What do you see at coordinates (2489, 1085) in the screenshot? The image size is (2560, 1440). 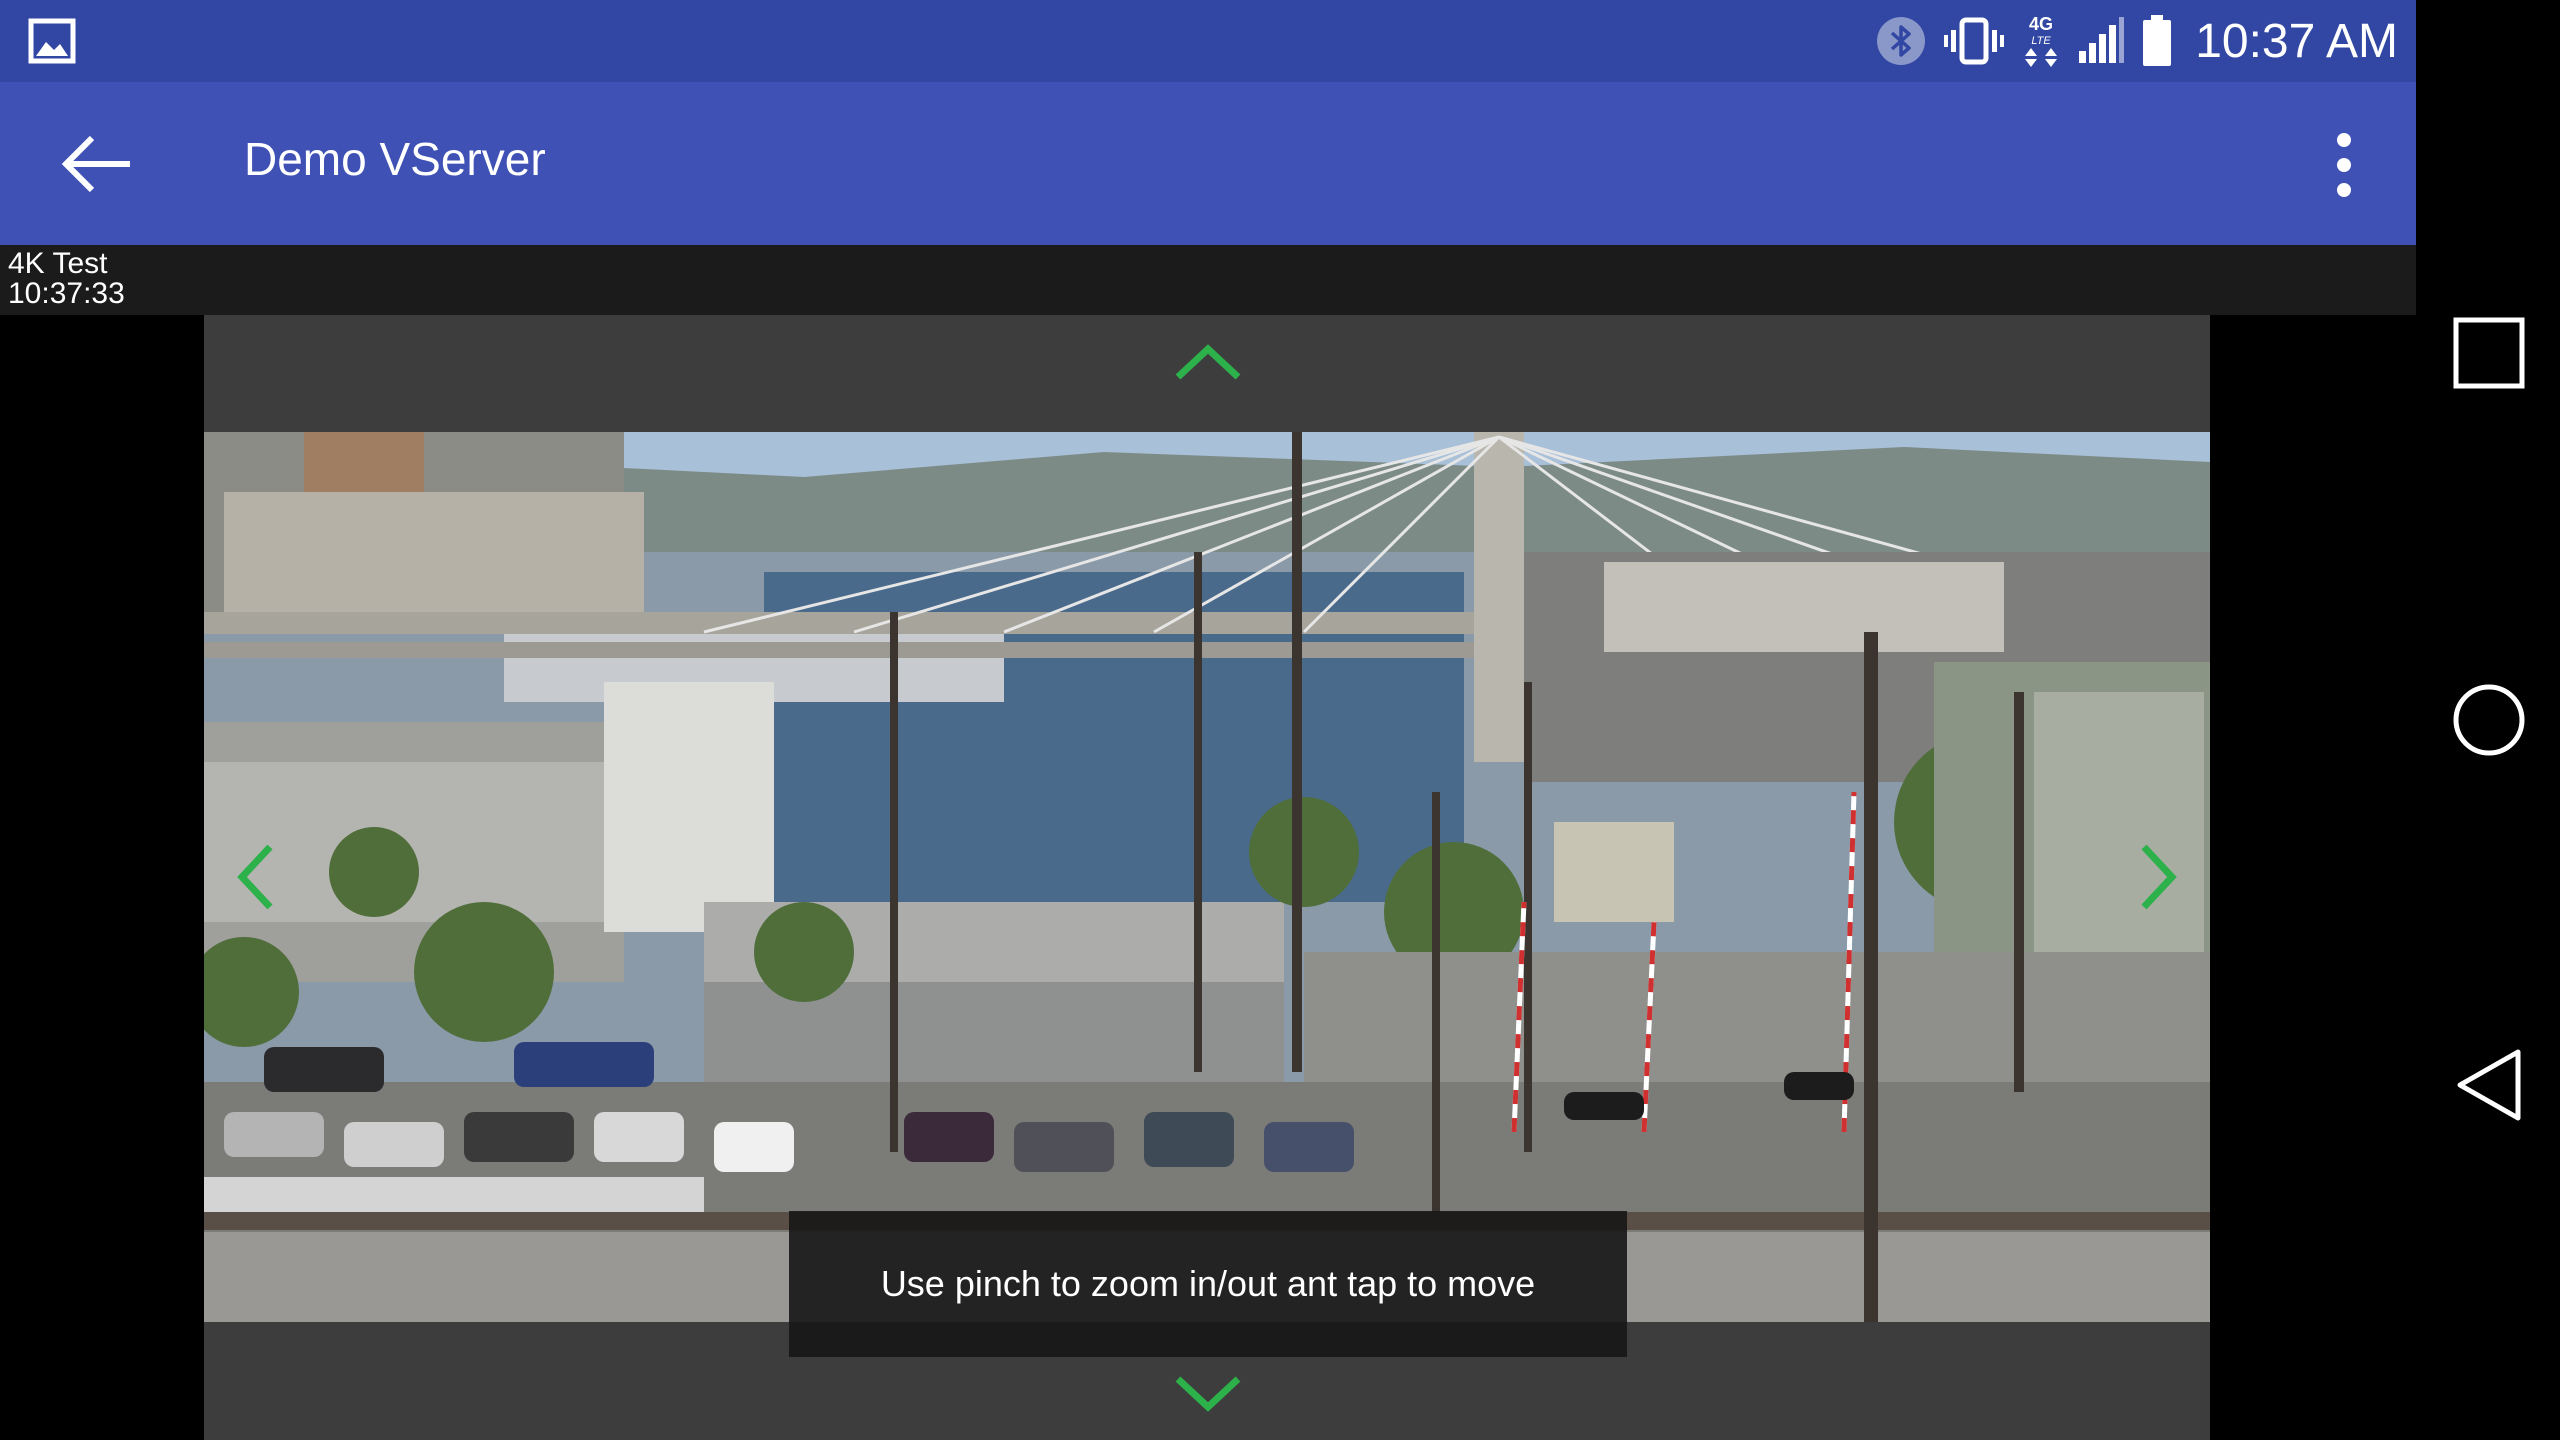 I see `back-triangle-icon` at bounding box center [2489, 1085].